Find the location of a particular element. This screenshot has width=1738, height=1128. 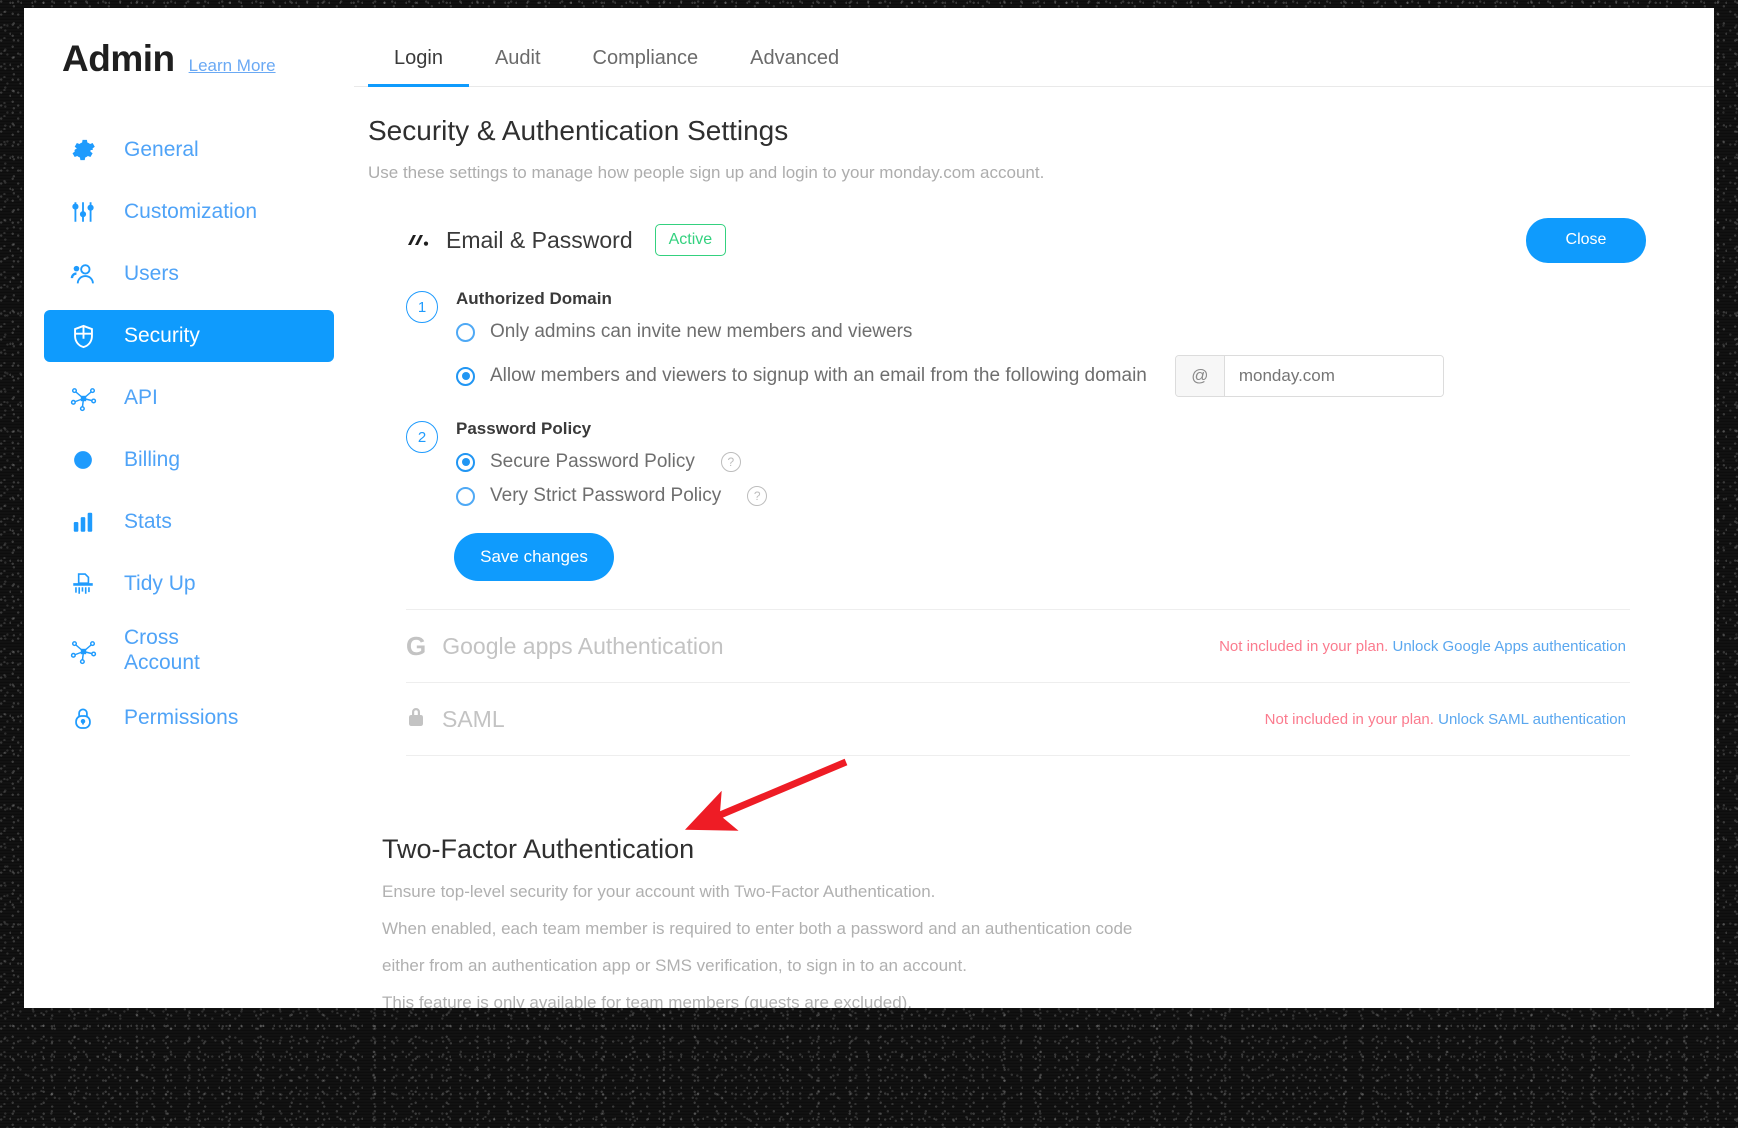

save-changes-button: Save changes is located at coordinates (534, 557).